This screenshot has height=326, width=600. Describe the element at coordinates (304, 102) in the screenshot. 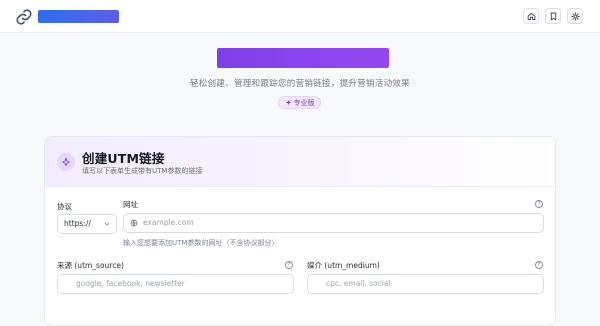

I see `pro-badge-label: 专业版` at that location.